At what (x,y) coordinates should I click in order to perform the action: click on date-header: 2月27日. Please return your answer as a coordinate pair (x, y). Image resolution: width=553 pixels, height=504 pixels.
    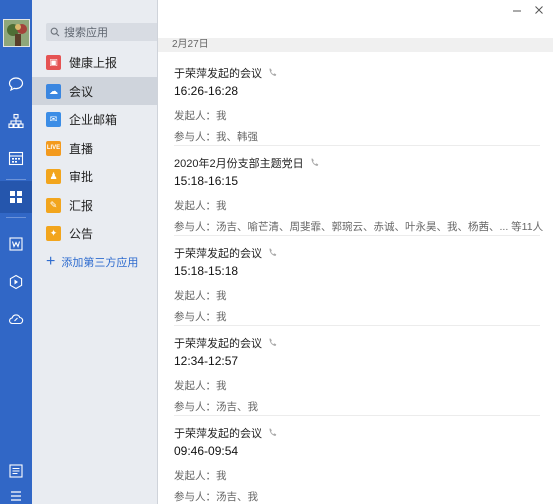
    Looking at the image, I should click on (355, 45).